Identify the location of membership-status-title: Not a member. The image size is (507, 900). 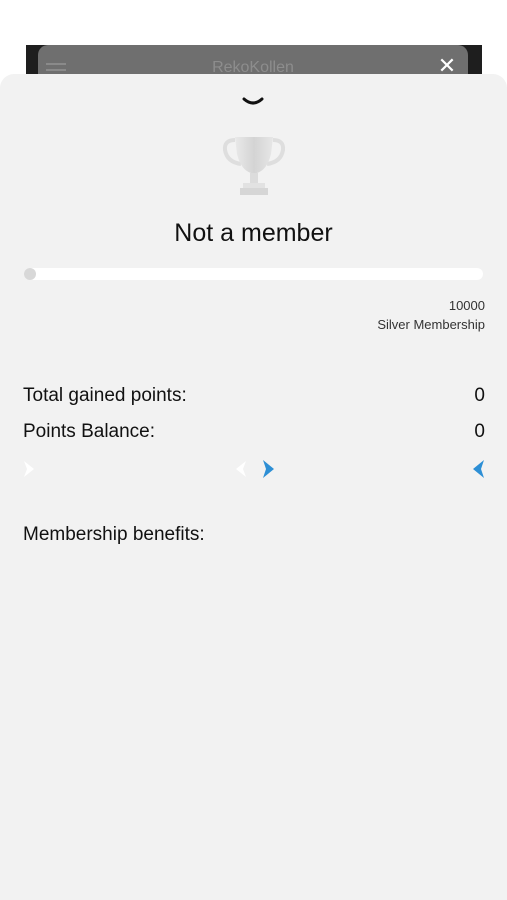
(253, 233).